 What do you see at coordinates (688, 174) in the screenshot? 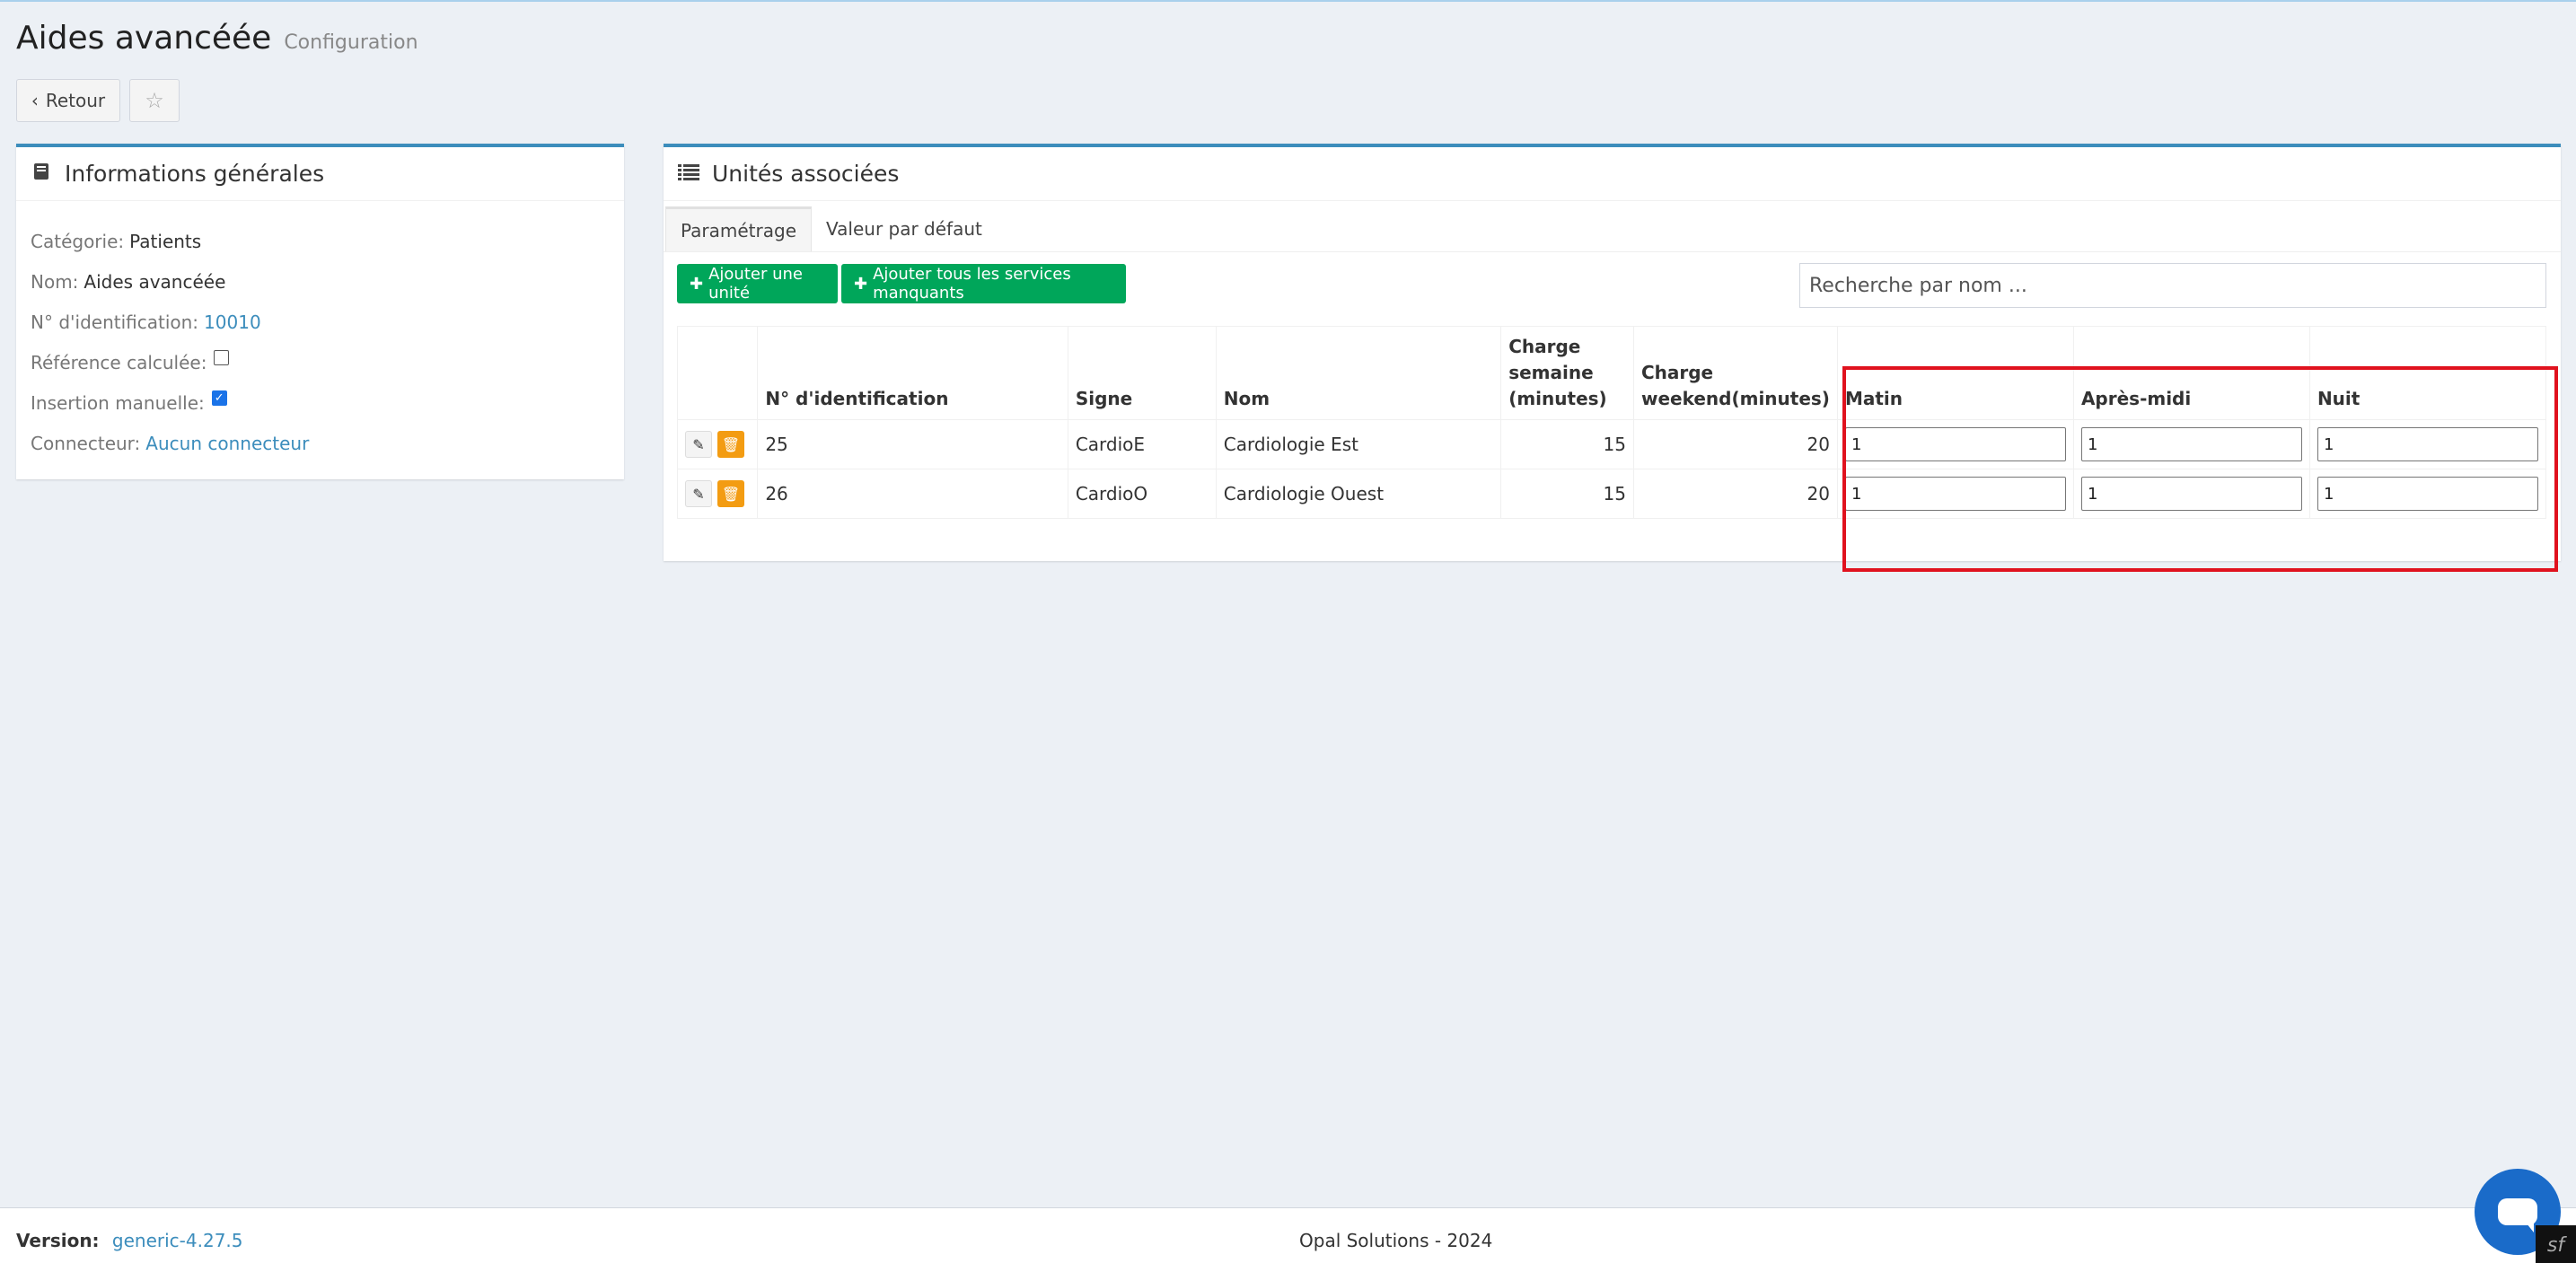
I see `list-icon` at bounding box center [688, 174].